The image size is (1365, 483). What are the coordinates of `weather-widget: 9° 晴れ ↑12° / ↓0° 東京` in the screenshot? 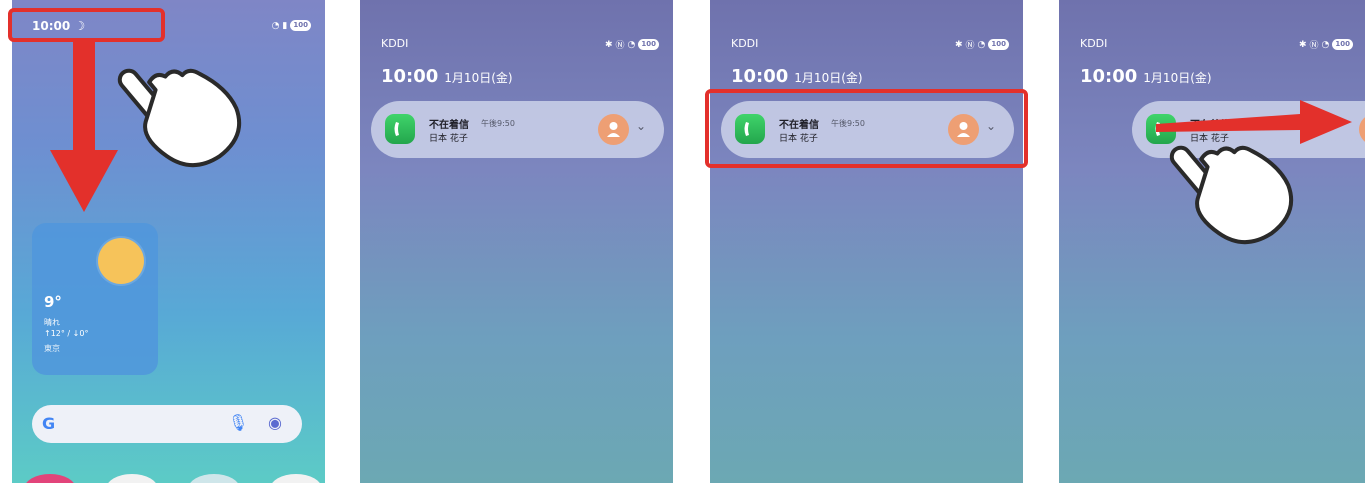 It's located at (95, 299).